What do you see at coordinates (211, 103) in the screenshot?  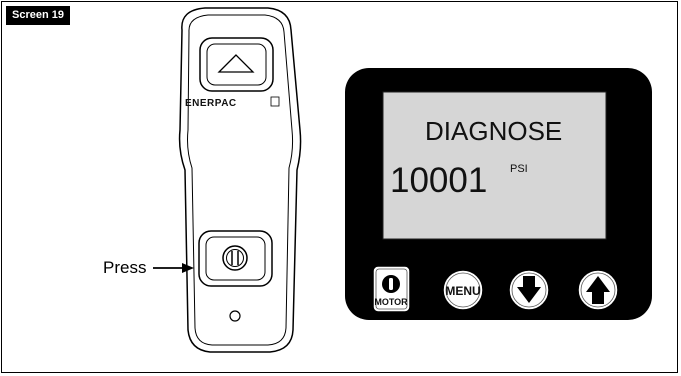 I see `pendant-brand: ENERPAC` at bounding box center [211, 103].